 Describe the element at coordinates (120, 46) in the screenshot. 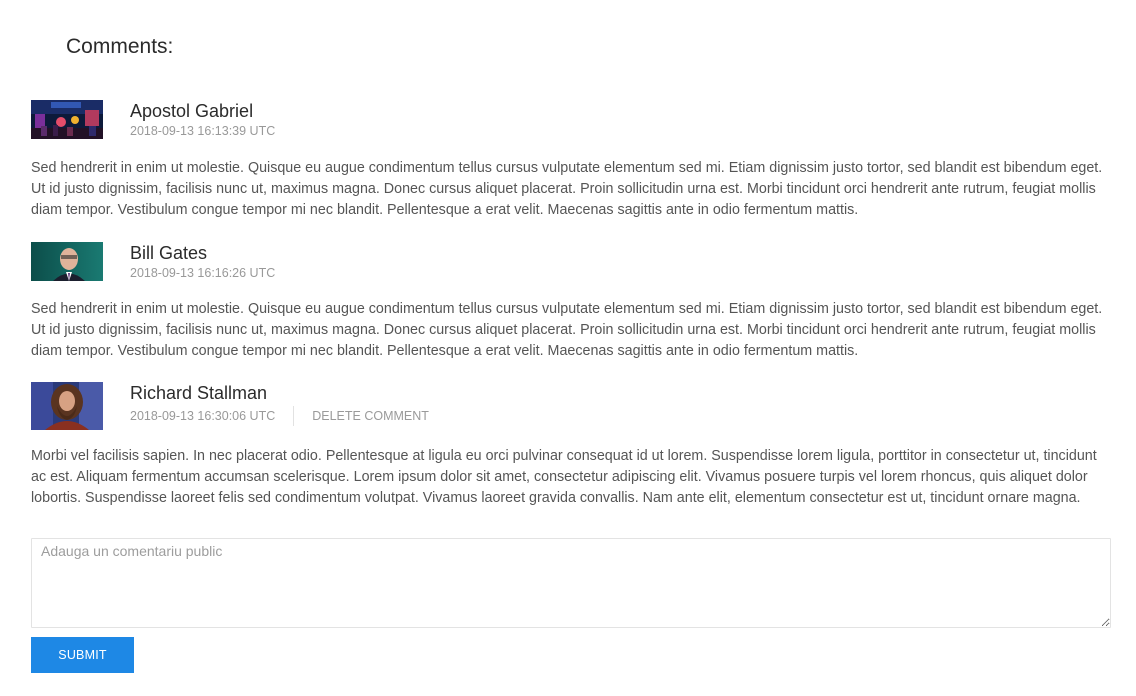

I see `page-title: Comments:` at that location.